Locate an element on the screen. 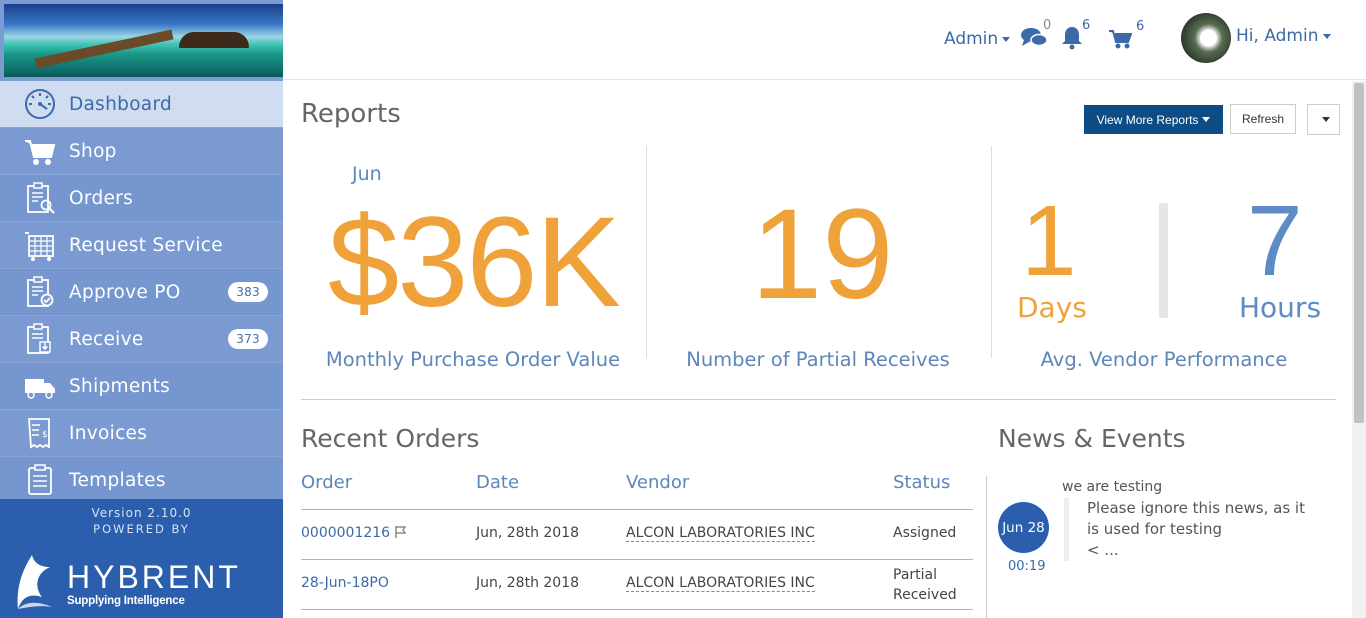 This screenshot has height=618, width=1366. partial-receives-label: Number of Partial Receives is located at coordinates (818, 359).